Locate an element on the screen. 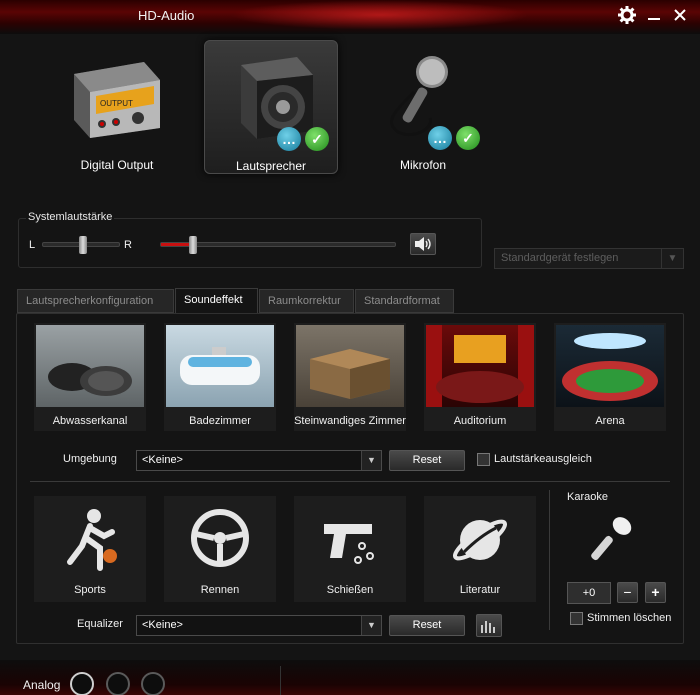 The image size is (700, 695). genre-label: Rennen is located at coordinates (220, 590).